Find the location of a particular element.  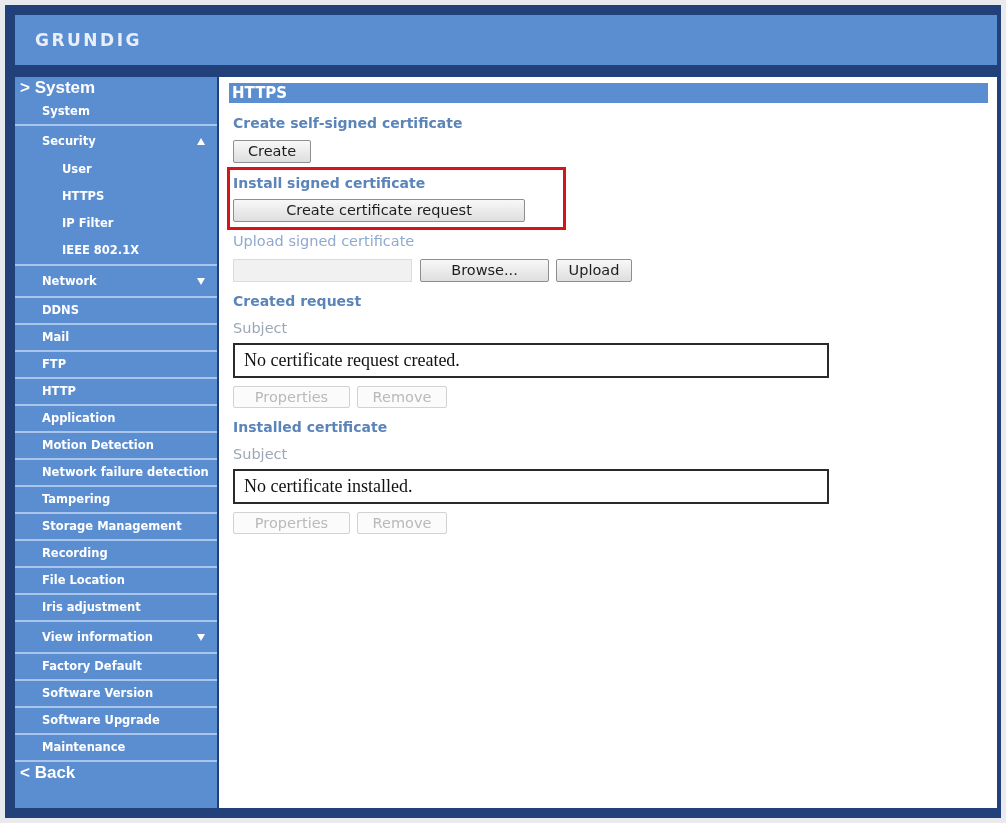

section-heading: Installed certificate is located at coordinates (310, 427).